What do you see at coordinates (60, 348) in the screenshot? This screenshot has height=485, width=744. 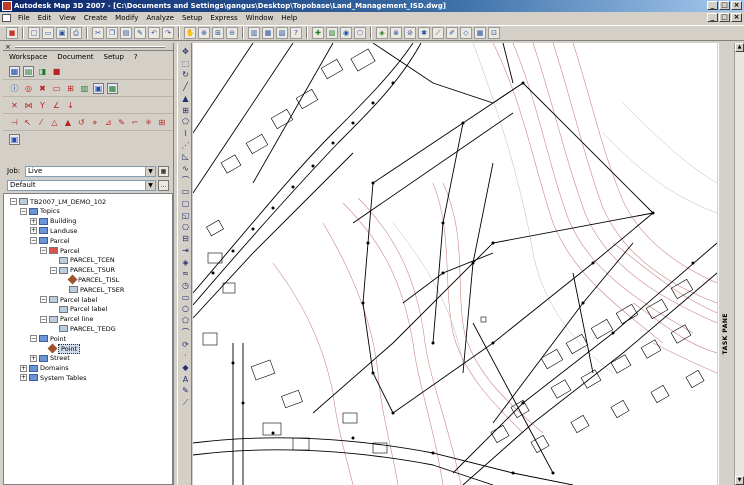 I see `tree-node-point: Point` at bounding box center [60, 348].